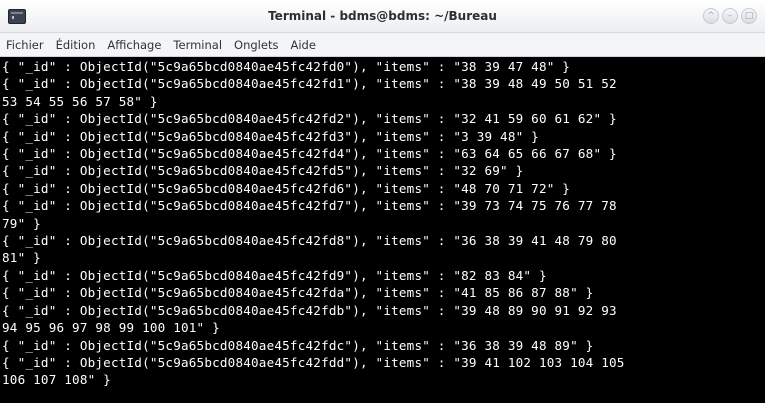 This screenshot has width=765, height=403. Describe the element at coordinates (25, 45) in the screenshot. I see `menu-fichier: Fichier` at that location.